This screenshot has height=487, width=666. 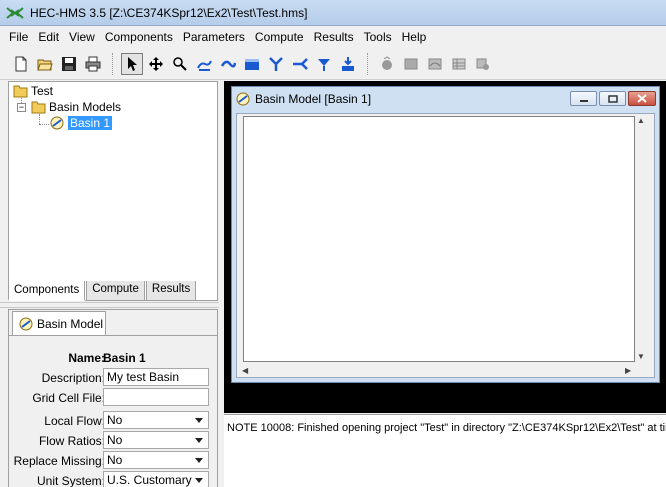 What do you see at coordinates (59, 461) in the screenshot?
I see `replace-missing-label: Replace Missing:` at bounding box center [59, 461].